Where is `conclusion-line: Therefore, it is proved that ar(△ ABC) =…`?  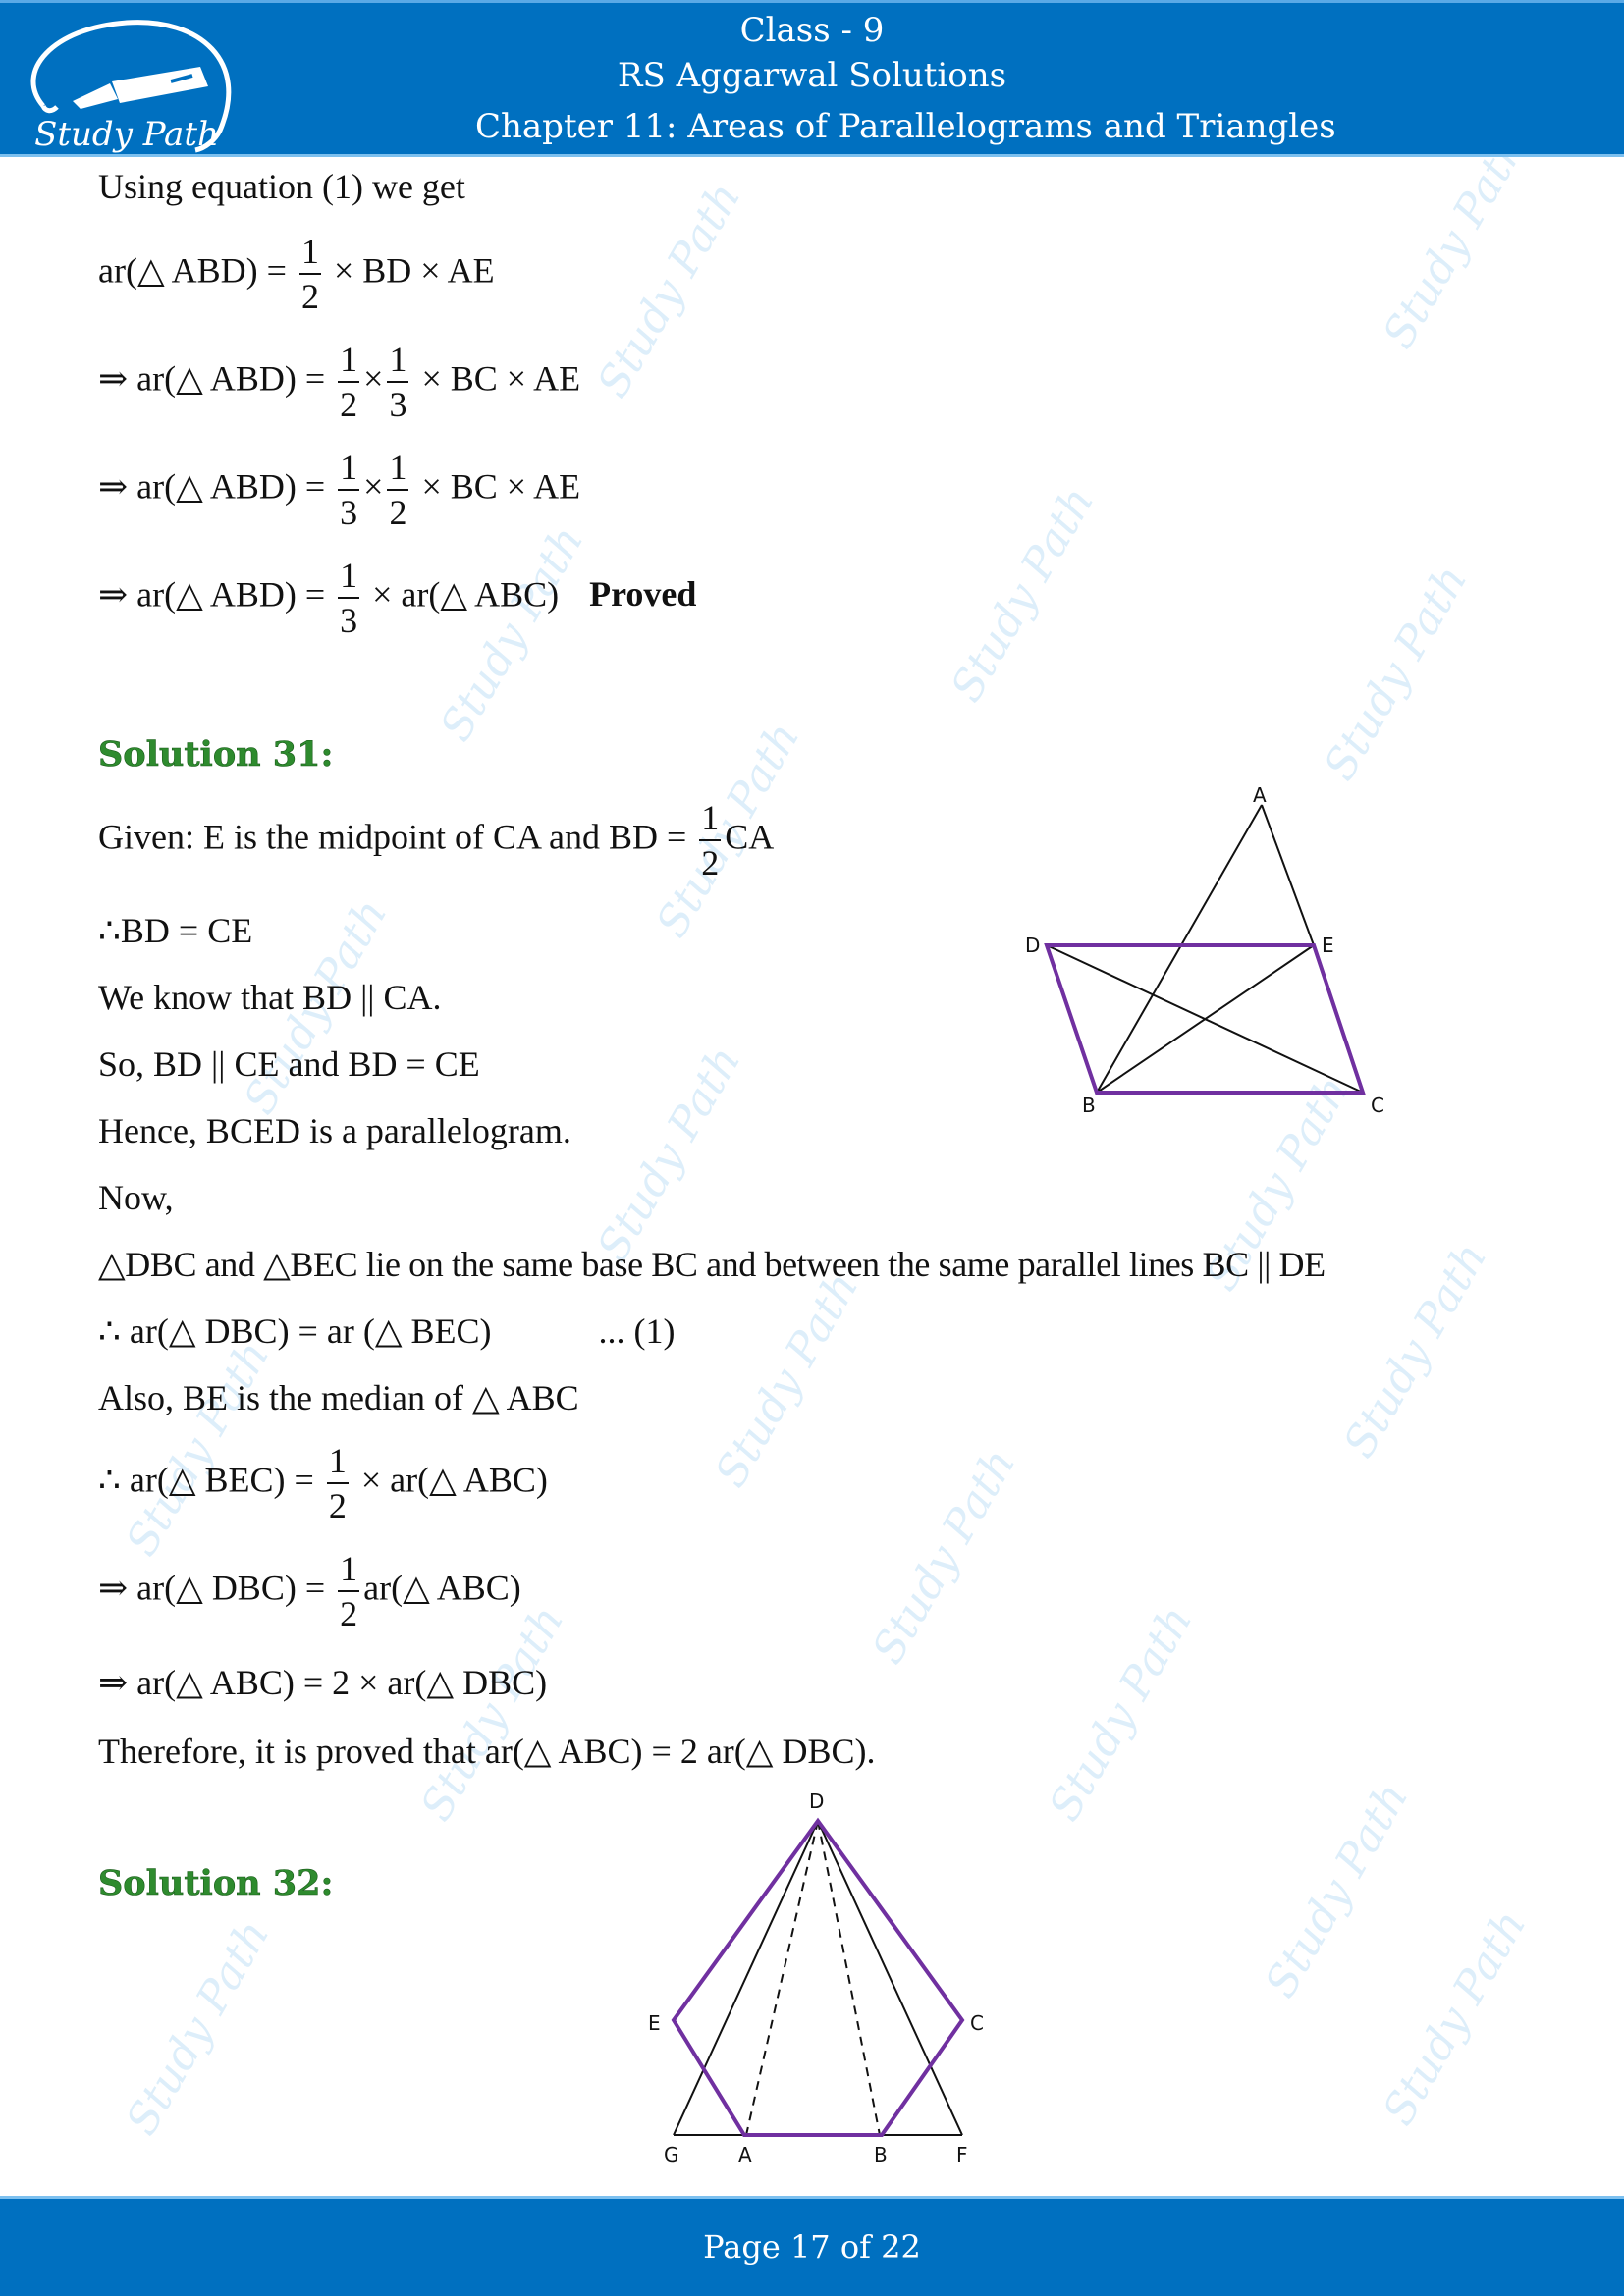
conclusion-line: Therefore, it is proved that ar(△ ABC) =… is located at coordinates (487, 1751).